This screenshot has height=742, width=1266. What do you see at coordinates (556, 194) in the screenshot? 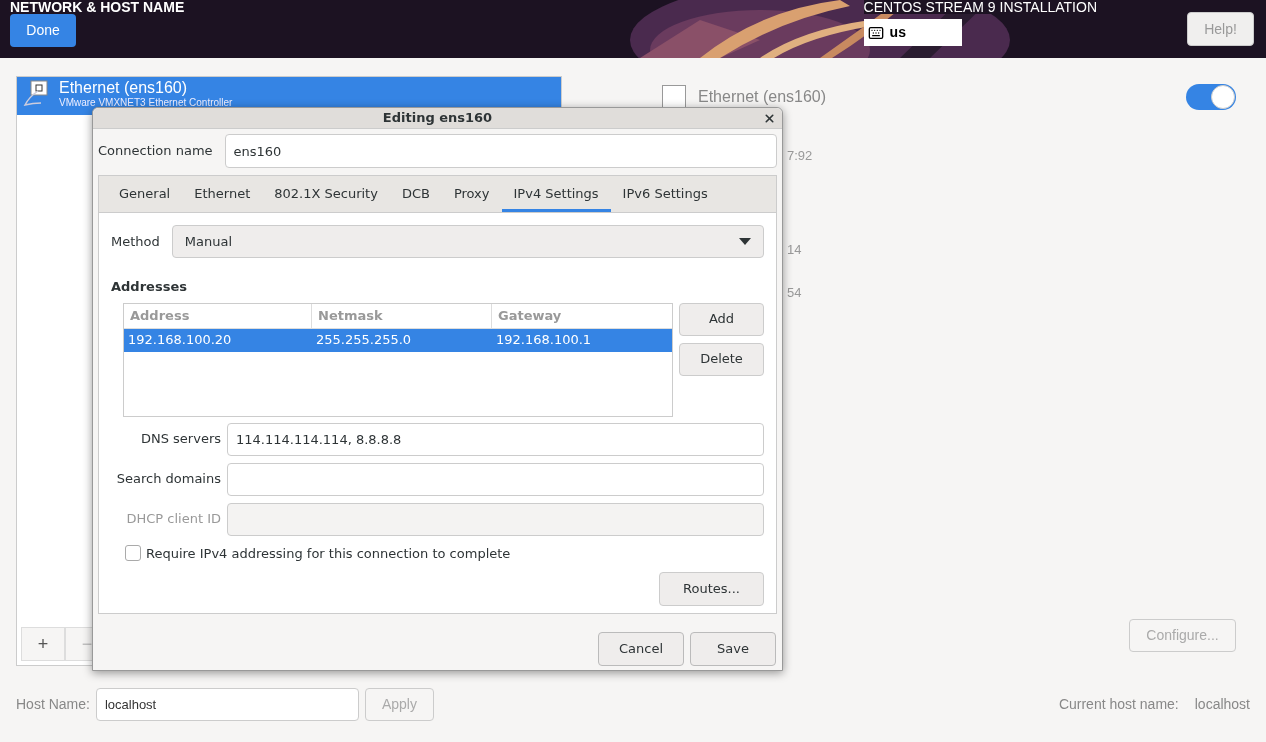
I see `tab: IPv4 Settings` at bounding box center [556, 194].